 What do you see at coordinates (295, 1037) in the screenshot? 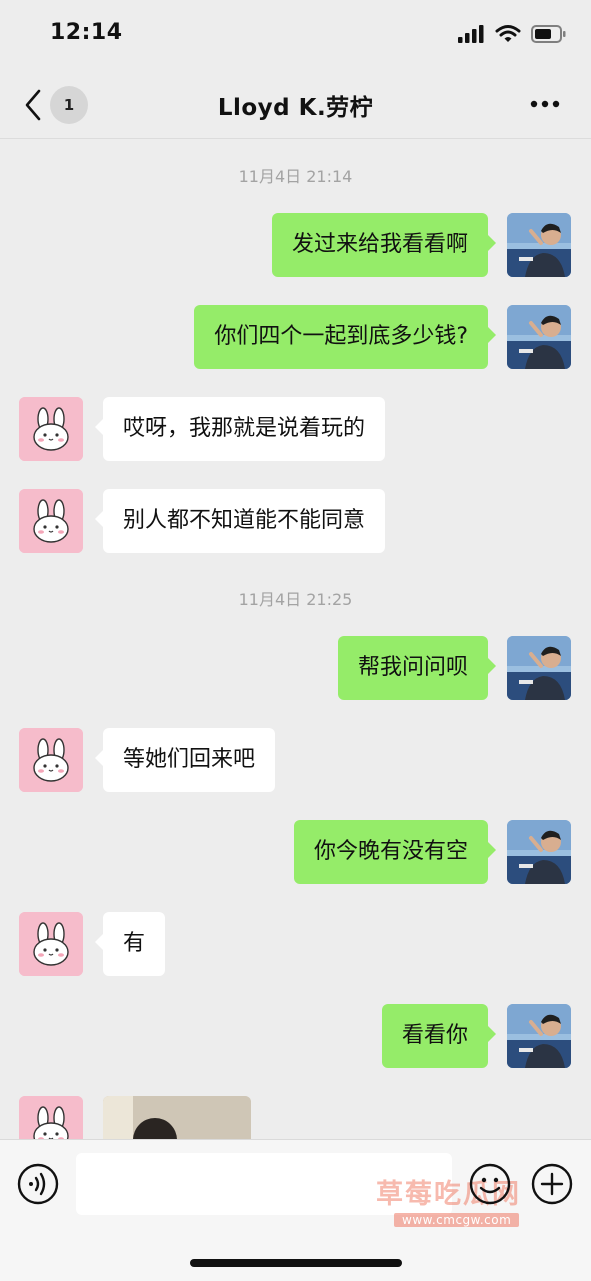
I see `message-row-sent: 看看你` at bounding box center [295, 1037].